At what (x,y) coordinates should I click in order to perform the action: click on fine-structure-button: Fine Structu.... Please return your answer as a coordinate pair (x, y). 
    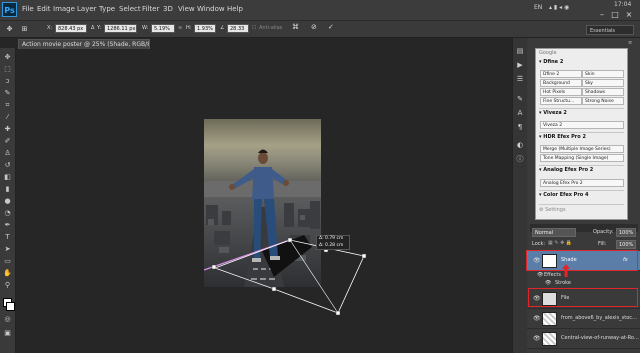
    Looking at the image, I should click on (561, 101).